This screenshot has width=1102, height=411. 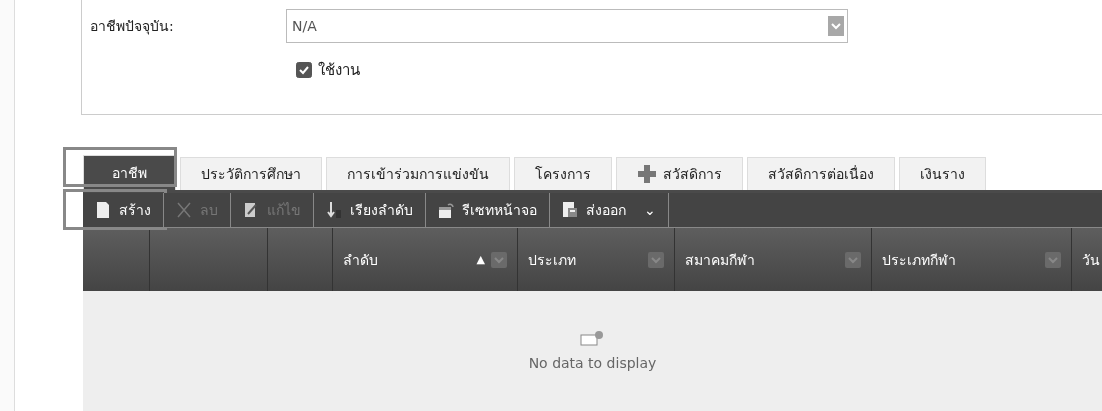 I want to click on tab: เงินราง, so click(x=942, y=173).